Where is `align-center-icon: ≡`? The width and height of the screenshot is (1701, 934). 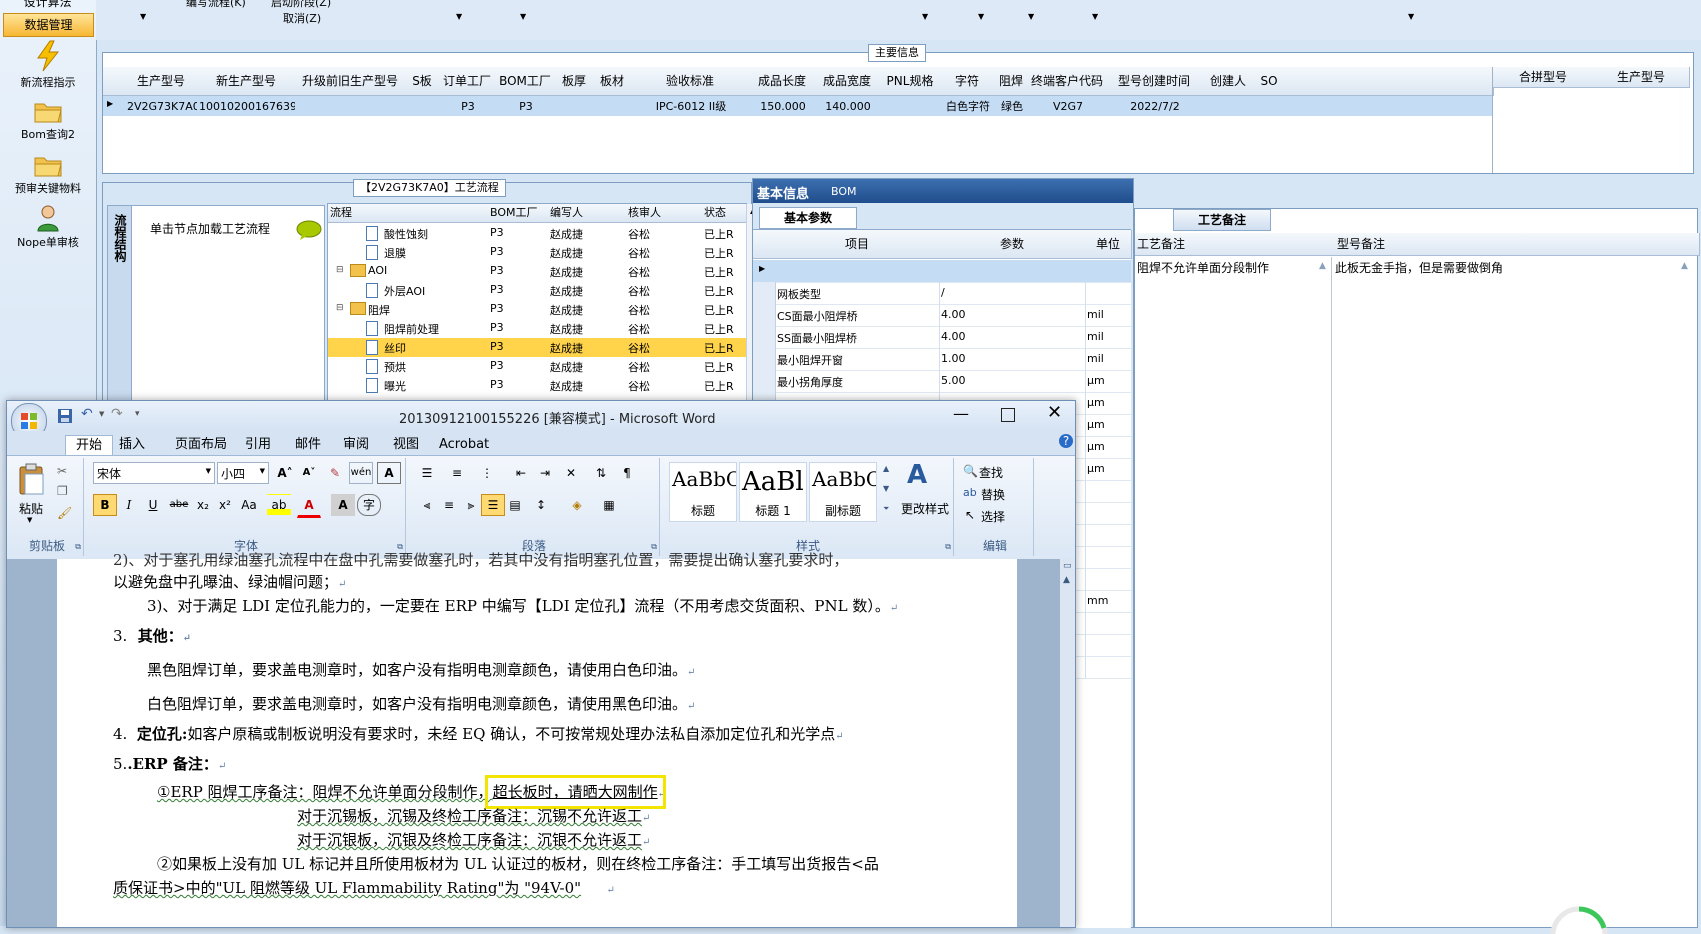
align-center-icon: ≡ is located at coordinates (449, 505).